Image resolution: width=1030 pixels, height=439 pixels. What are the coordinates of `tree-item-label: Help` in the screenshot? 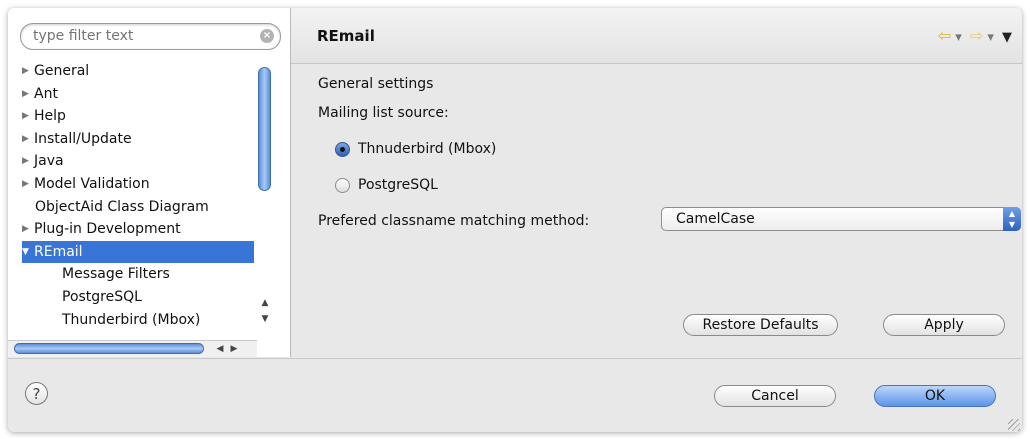 It's located at (50, 116).